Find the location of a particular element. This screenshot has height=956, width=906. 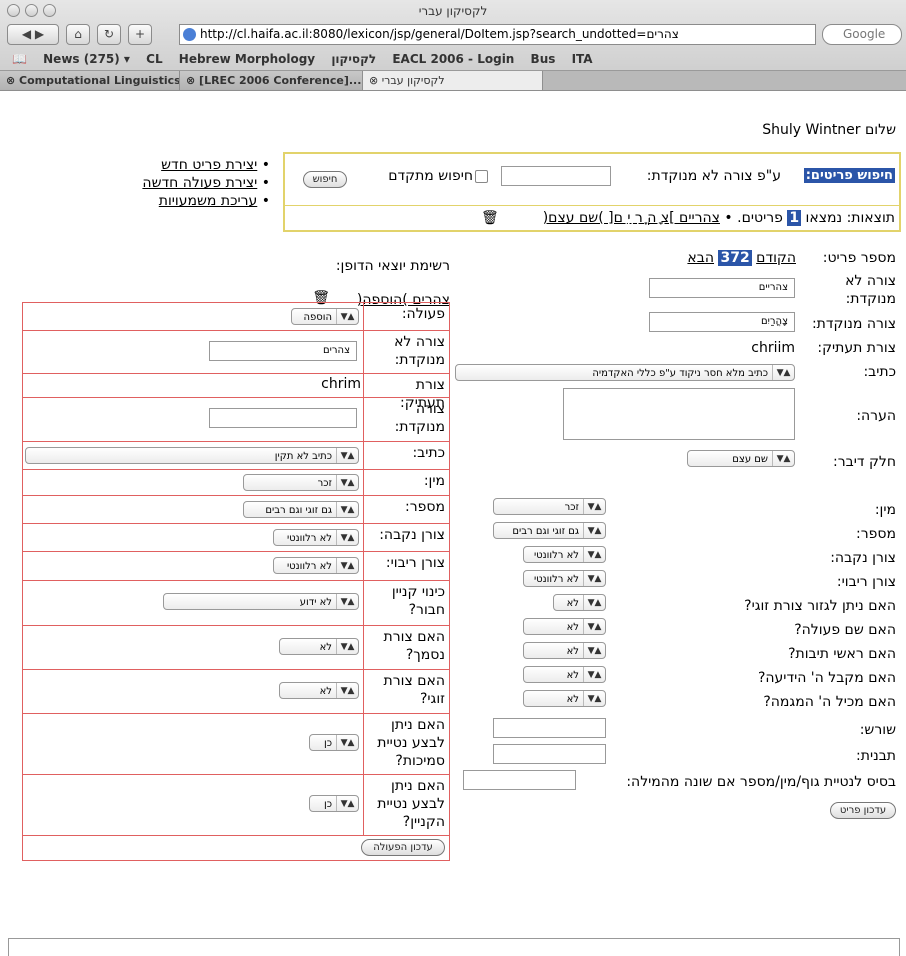

exception-spelling-select: כתיב לא תקין ▲▼ is located at coordinates (192, 455).